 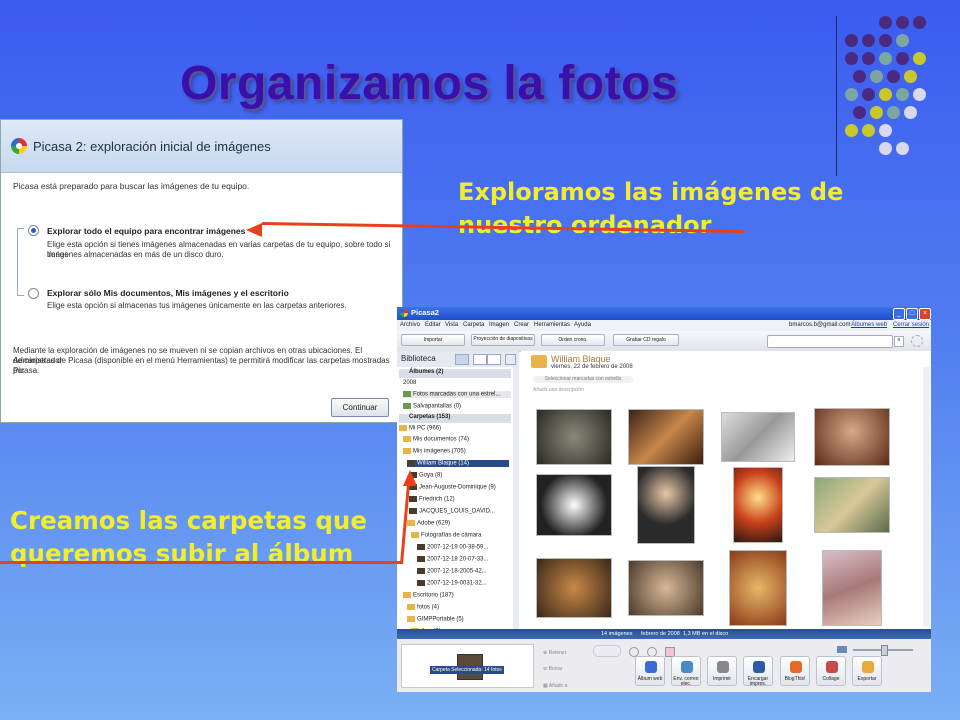 What do you see at coordinates (20, 262) in the screenshot?
I see `options-bracket` at bounding box center [20, 262].